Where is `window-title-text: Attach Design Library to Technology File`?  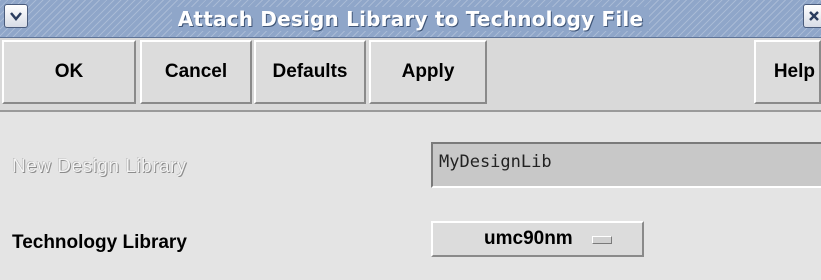 window-title-text: Attach Design Library to Technology File is located at coordinates (410, 19).